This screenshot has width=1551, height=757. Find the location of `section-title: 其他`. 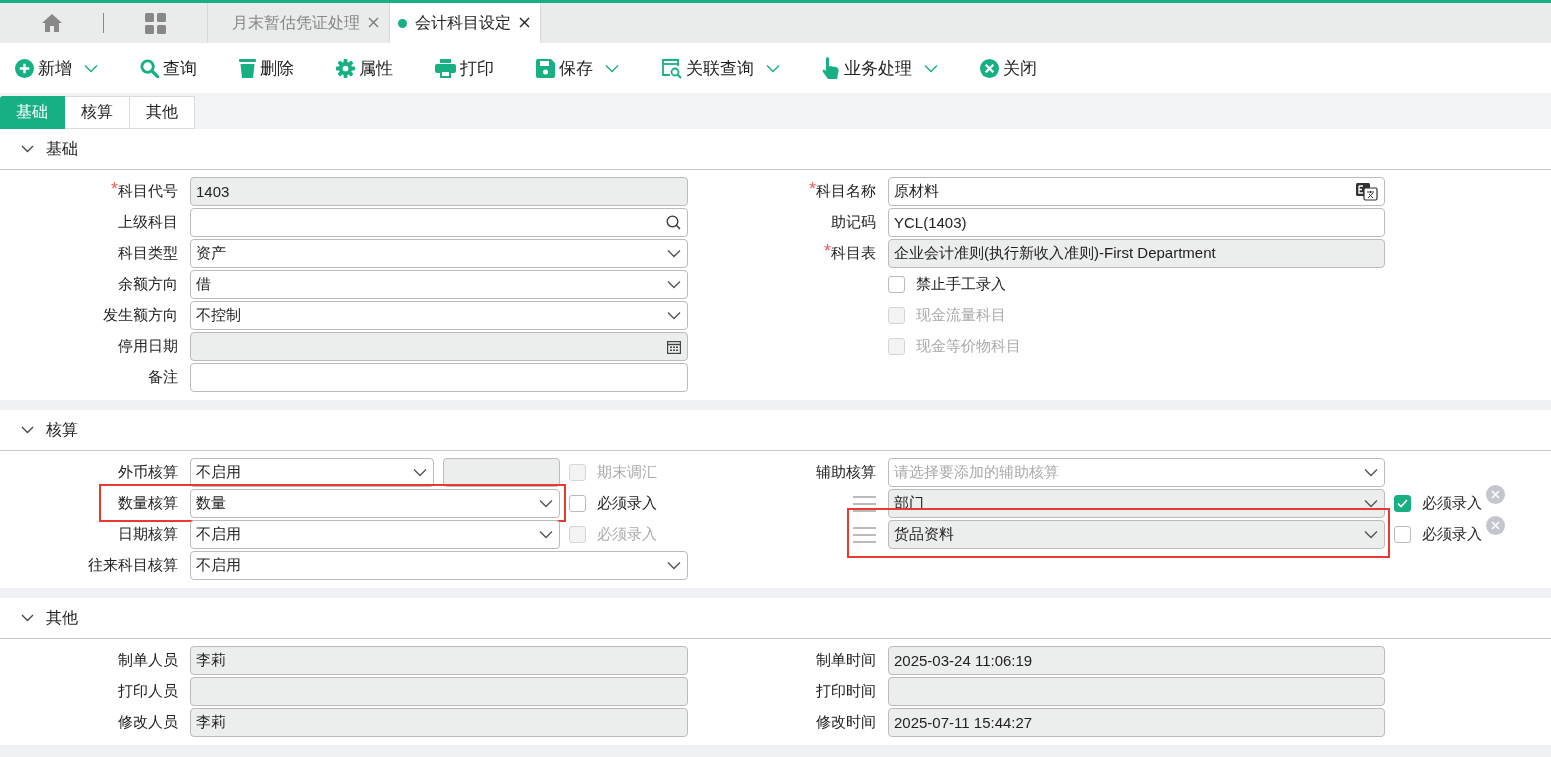

section-title: 其他 is located at coordinates (62, 617).